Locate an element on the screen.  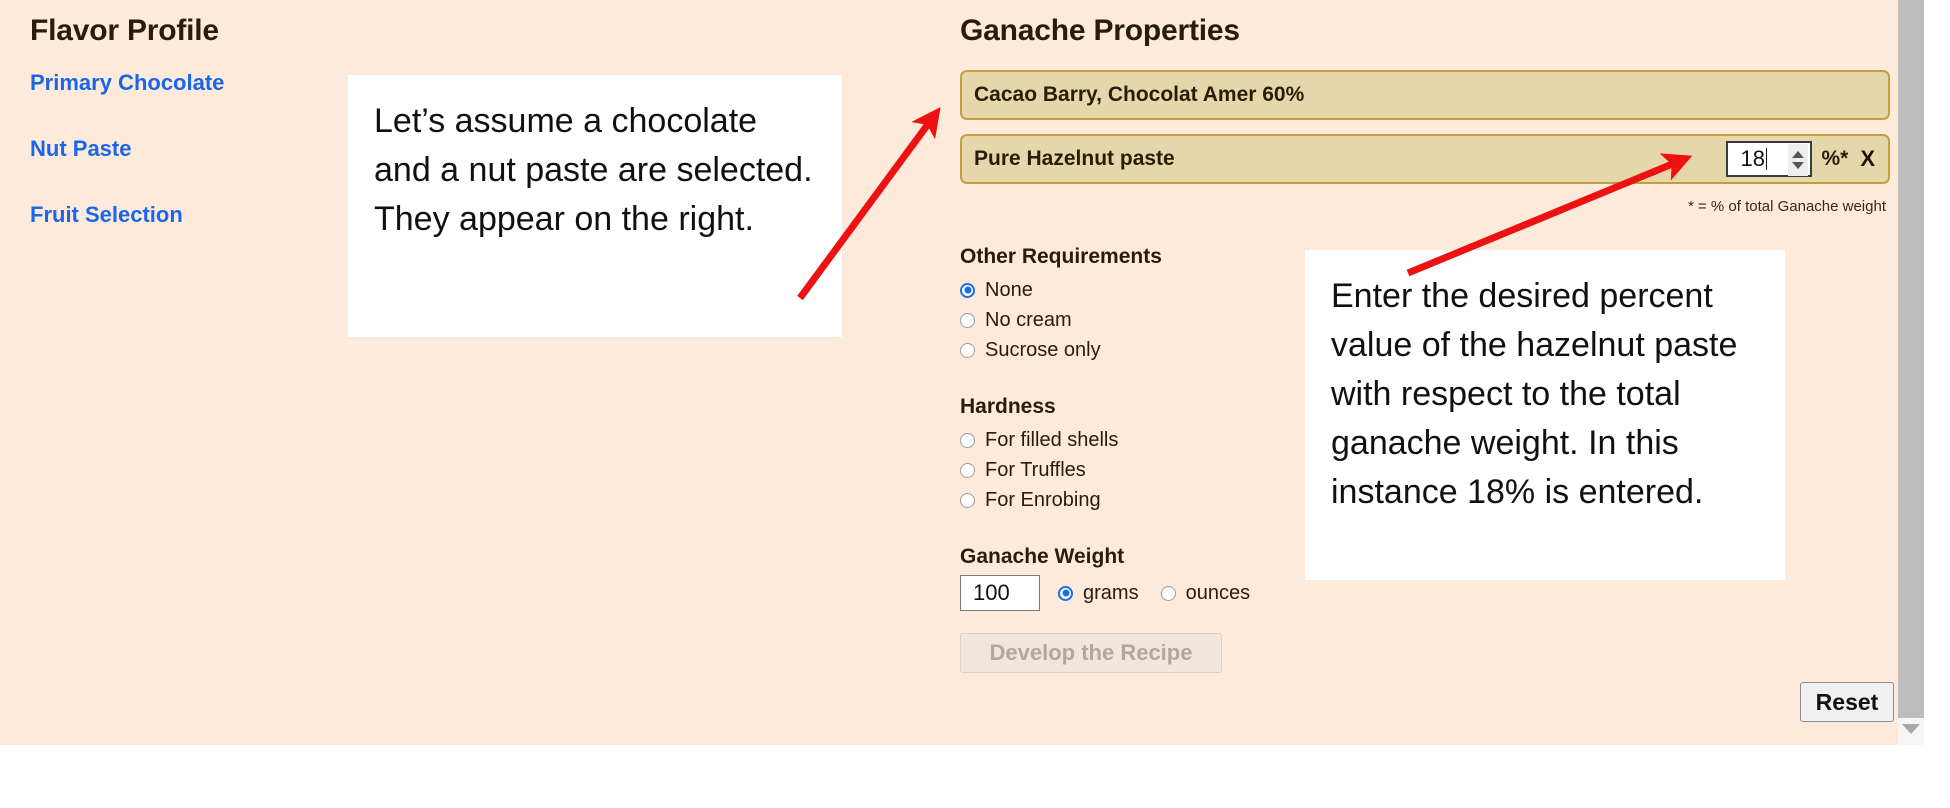
ingredient-row-chocolate: Cacao Barry, Chocolat Amer 60% is located at coordinates (1425, 95).